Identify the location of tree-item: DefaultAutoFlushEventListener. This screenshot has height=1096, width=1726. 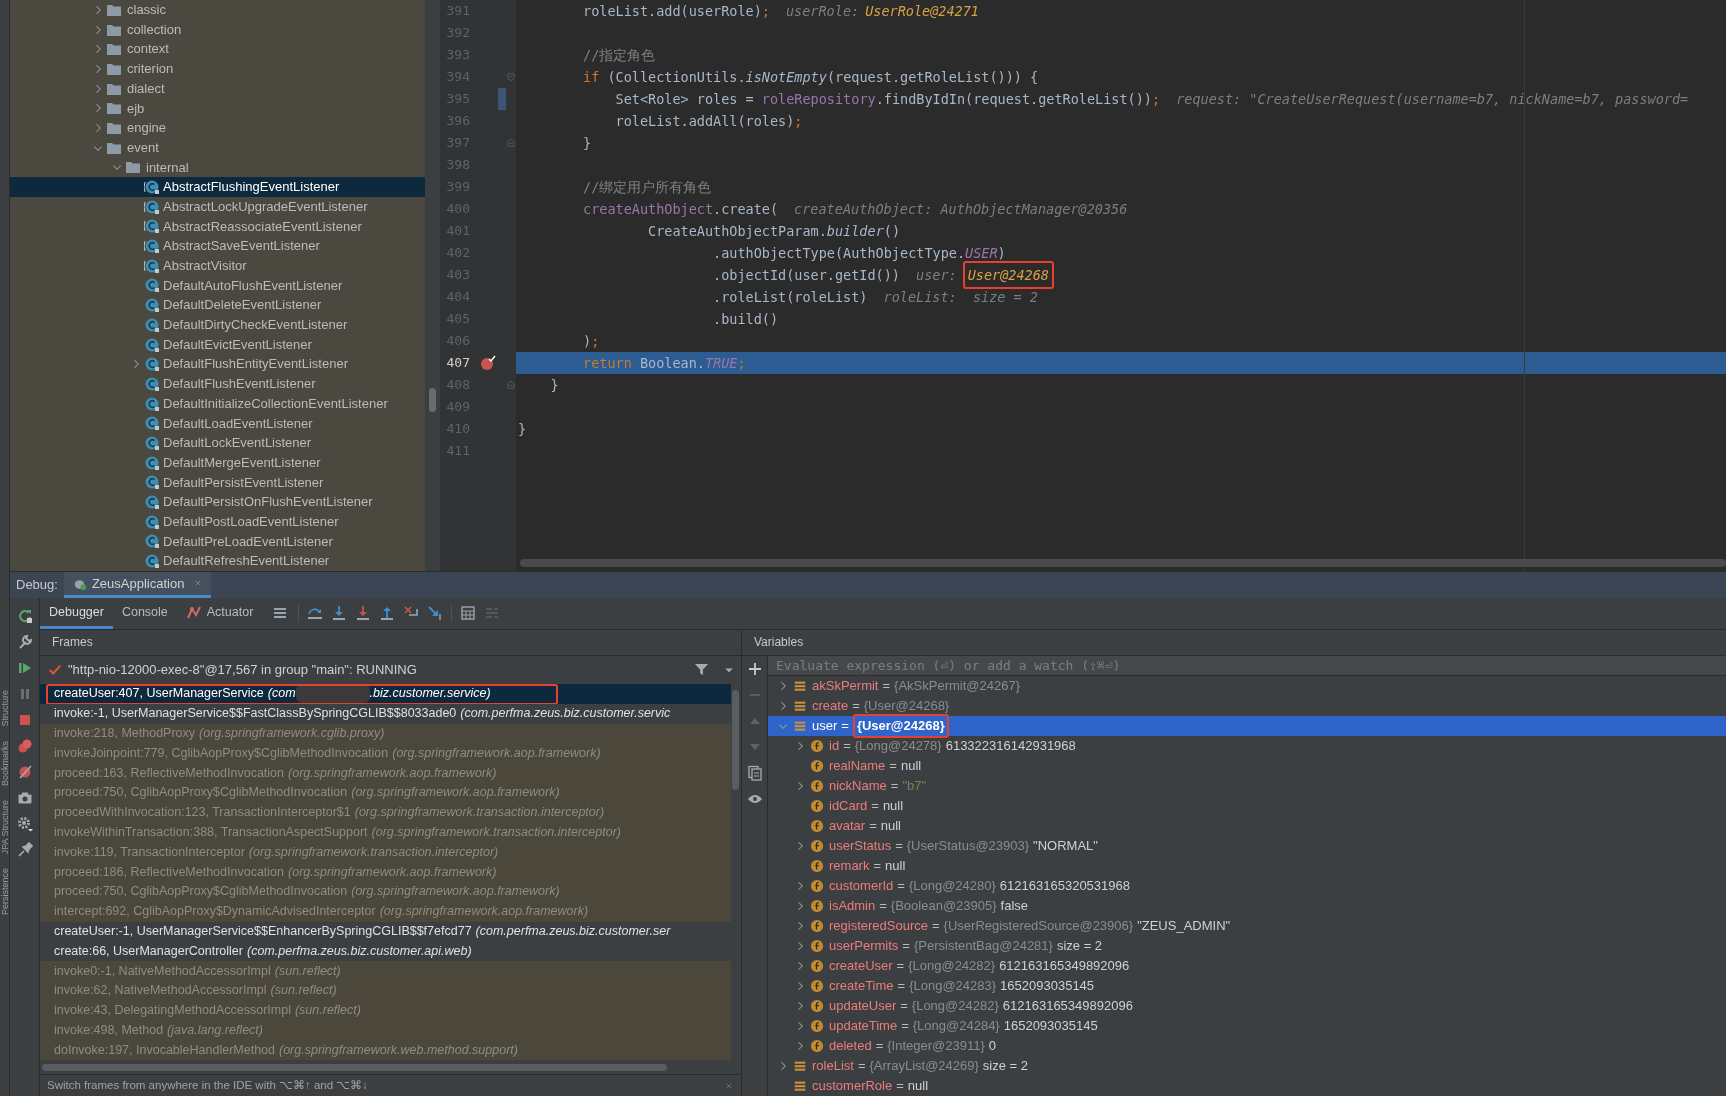
(217, 285).